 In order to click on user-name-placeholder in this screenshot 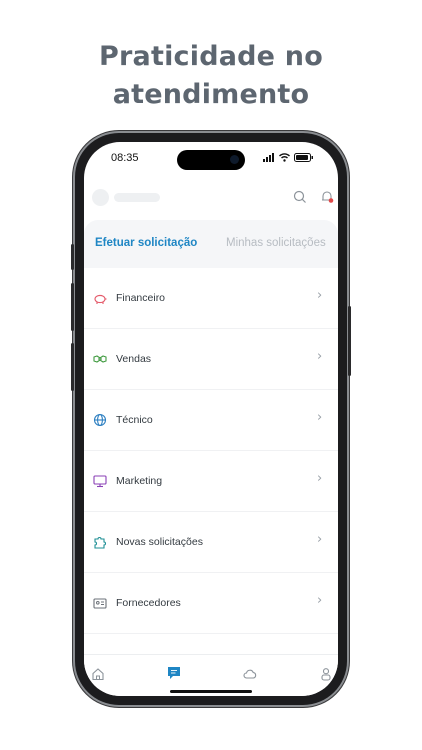, I will do `click(137, 197)`.